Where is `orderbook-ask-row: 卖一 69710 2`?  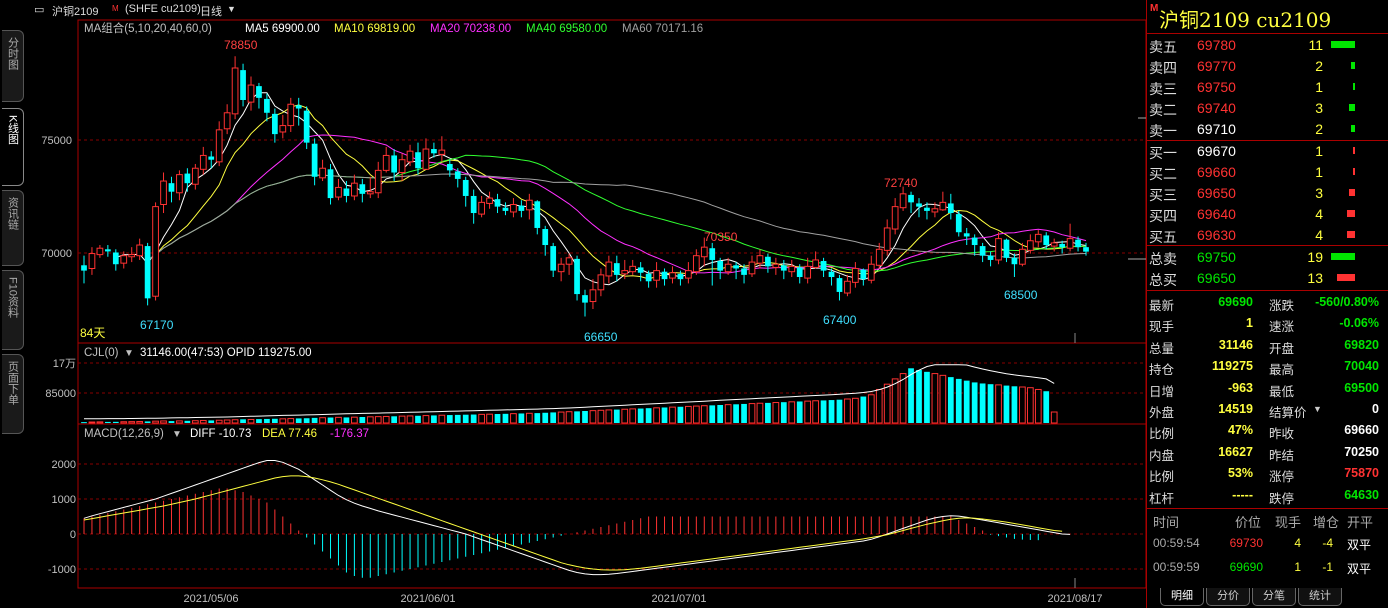 orderbook-ask-row: 卖一 69710 2 is located at coordinates (1267, 128).